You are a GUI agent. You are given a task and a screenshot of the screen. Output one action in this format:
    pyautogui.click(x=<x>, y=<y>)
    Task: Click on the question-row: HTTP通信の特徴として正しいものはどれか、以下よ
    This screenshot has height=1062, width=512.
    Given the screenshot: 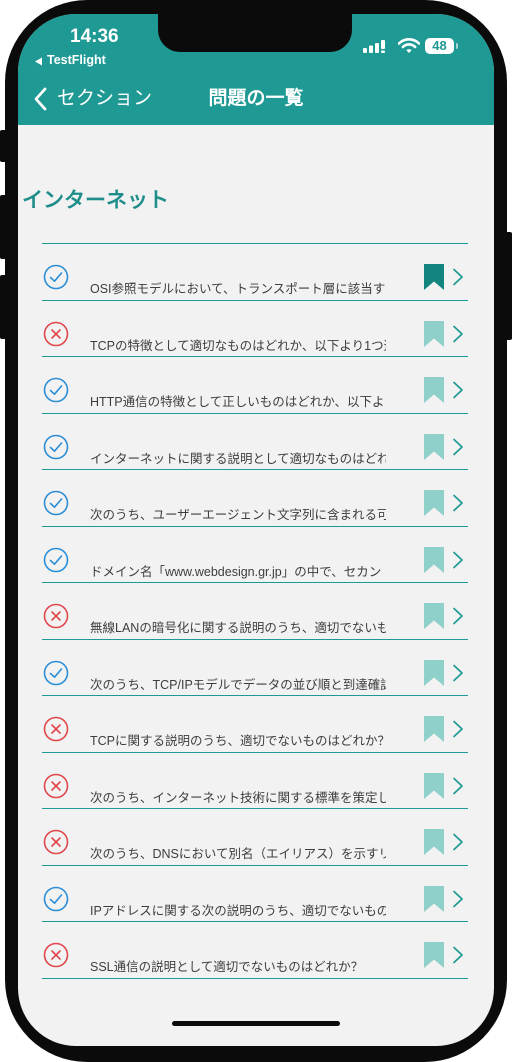 What is the action you would take?
    pyautogui.click(x=255, y=385)
    